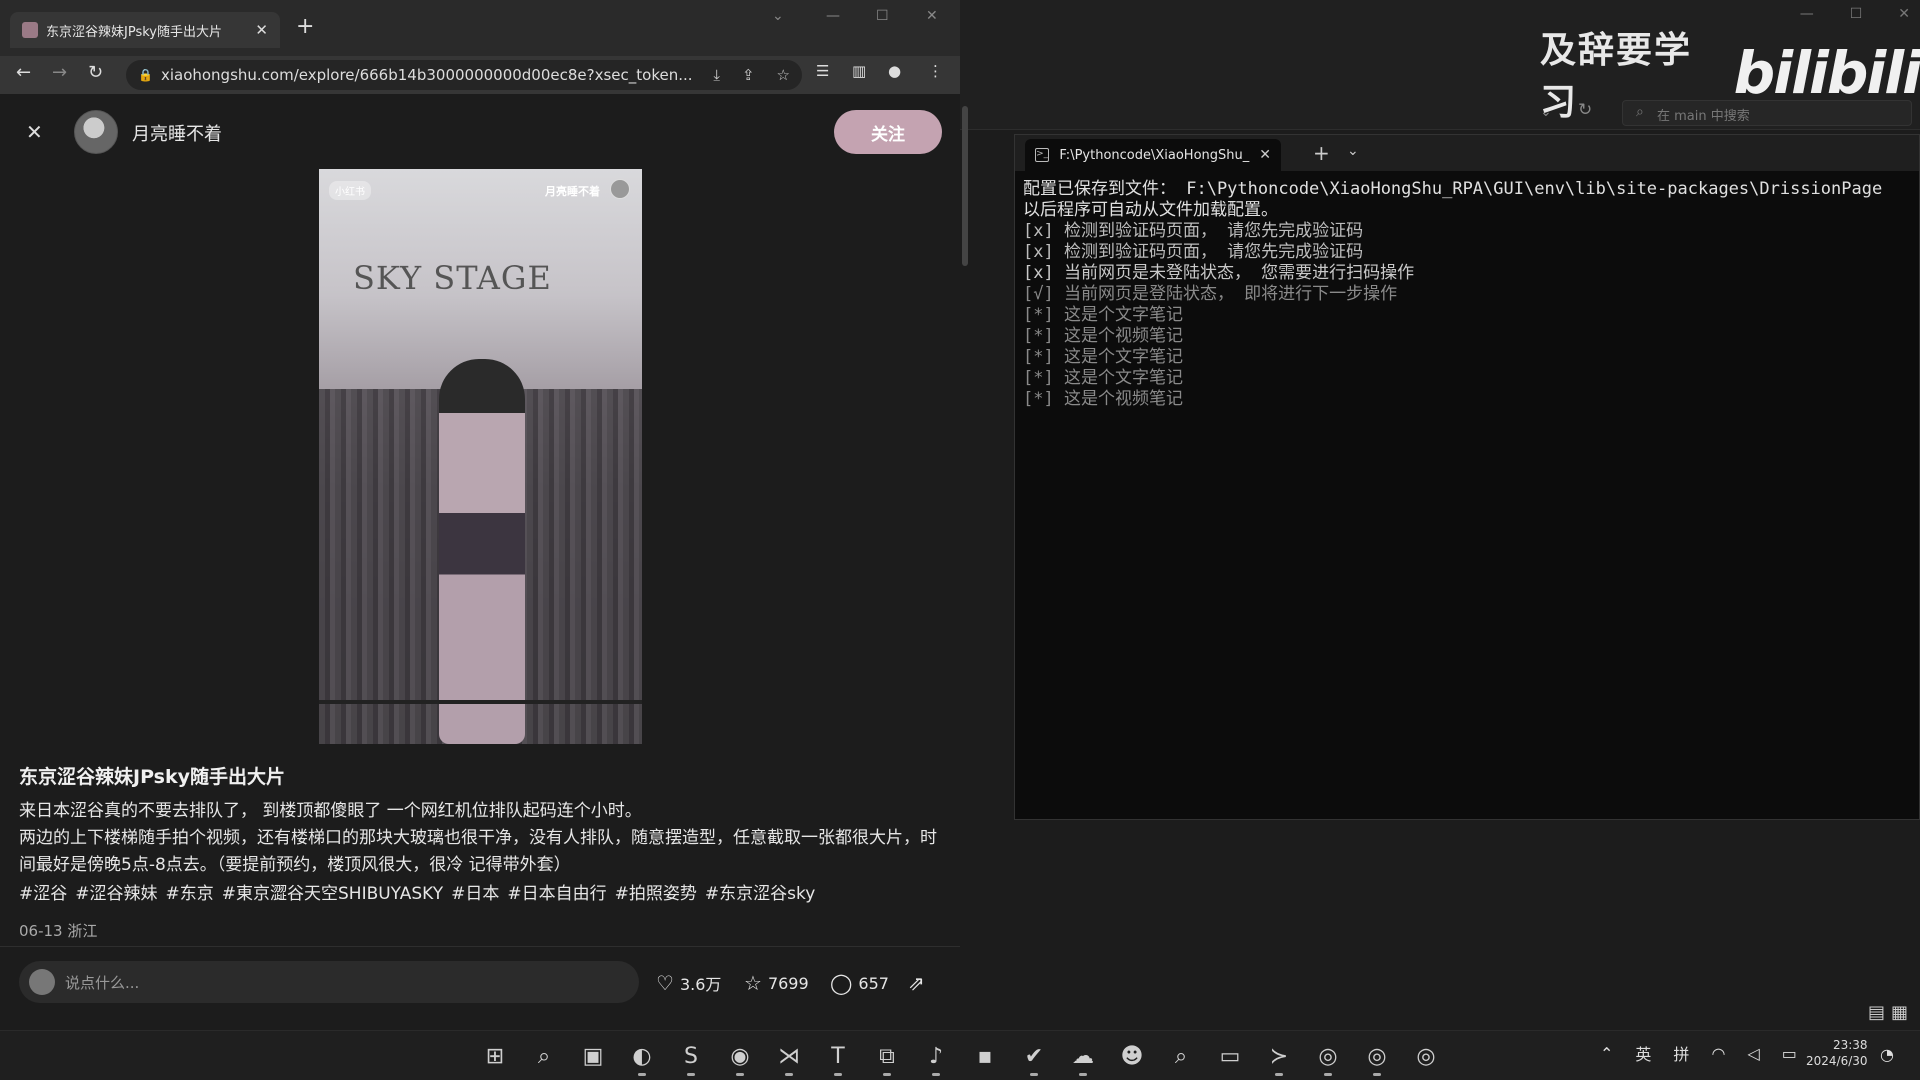 This screenshot has width=1920, height=1080. I want to click on terminal-tabbar: >_ F:\Pythoncode\XiaoHongShu_ ✕ + ⌄, so click(1467, 153).